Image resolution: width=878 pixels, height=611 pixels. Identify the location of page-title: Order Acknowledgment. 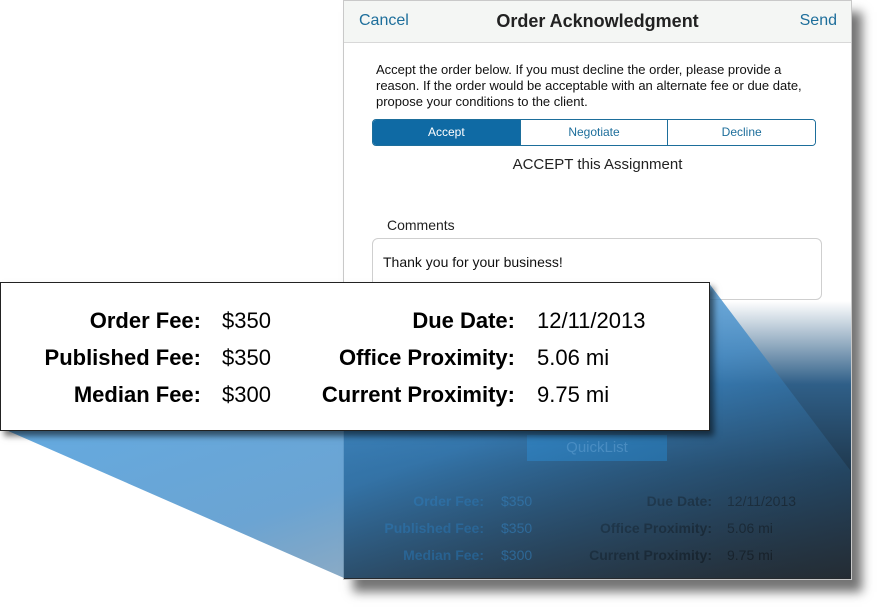
(597, 21).